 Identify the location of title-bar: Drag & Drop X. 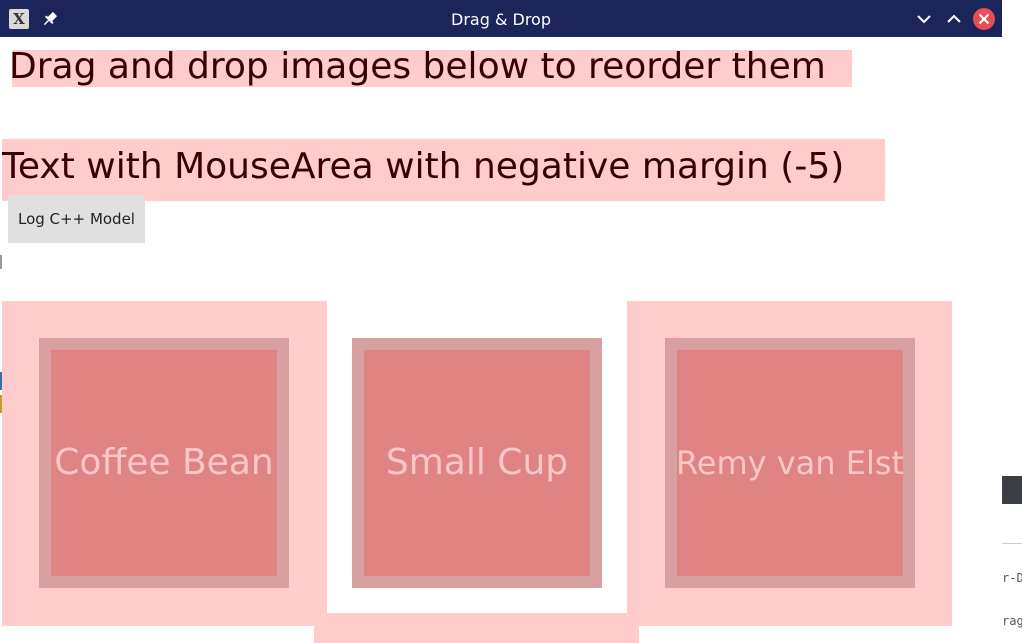
(501, 18).